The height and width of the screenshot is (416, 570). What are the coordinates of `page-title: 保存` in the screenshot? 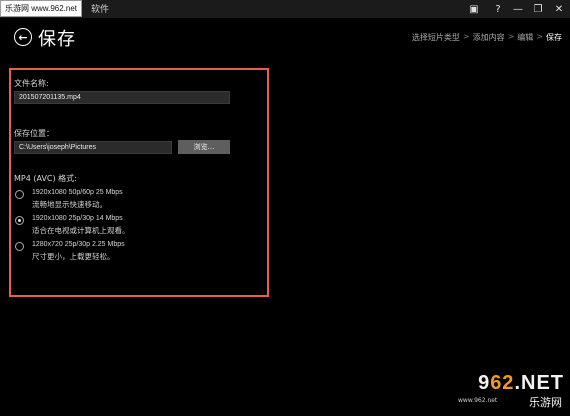 It's located at (57, 39).